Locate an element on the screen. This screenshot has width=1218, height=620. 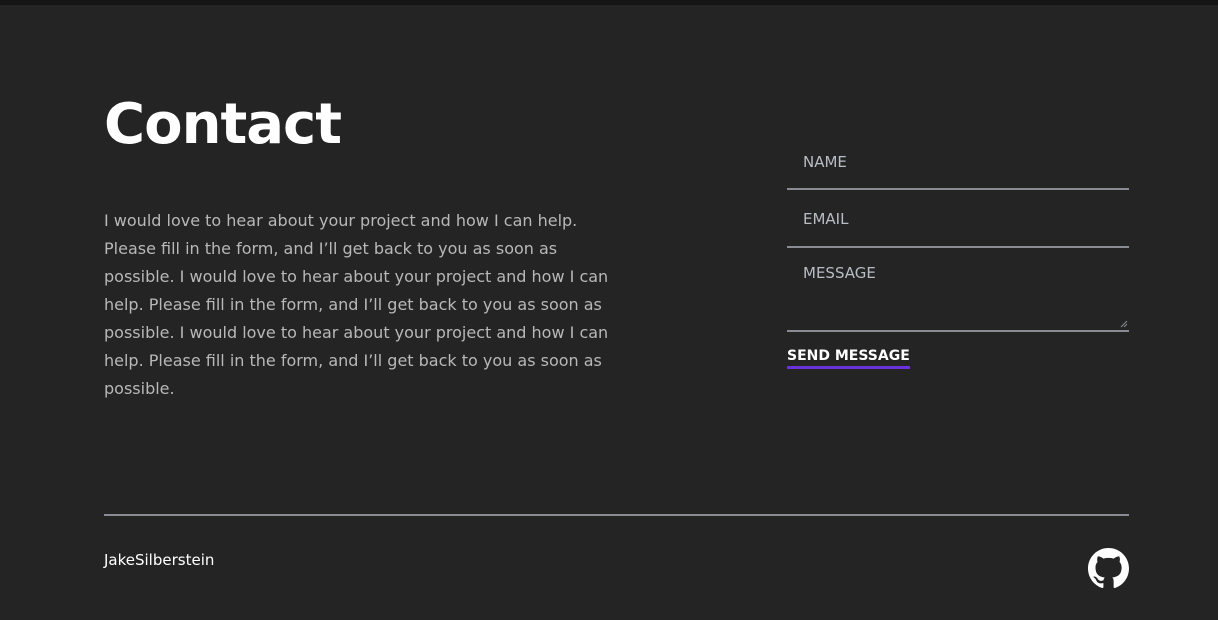
email-field-wrapper is located at coordinates (958, 219).